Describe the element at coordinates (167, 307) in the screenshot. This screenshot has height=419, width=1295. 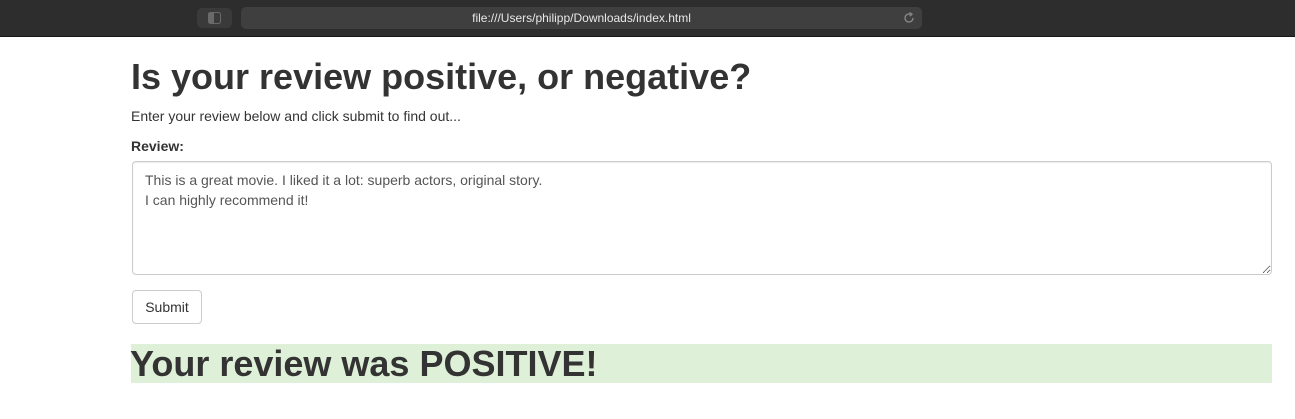
I see `submit-button: Submit` at that location.